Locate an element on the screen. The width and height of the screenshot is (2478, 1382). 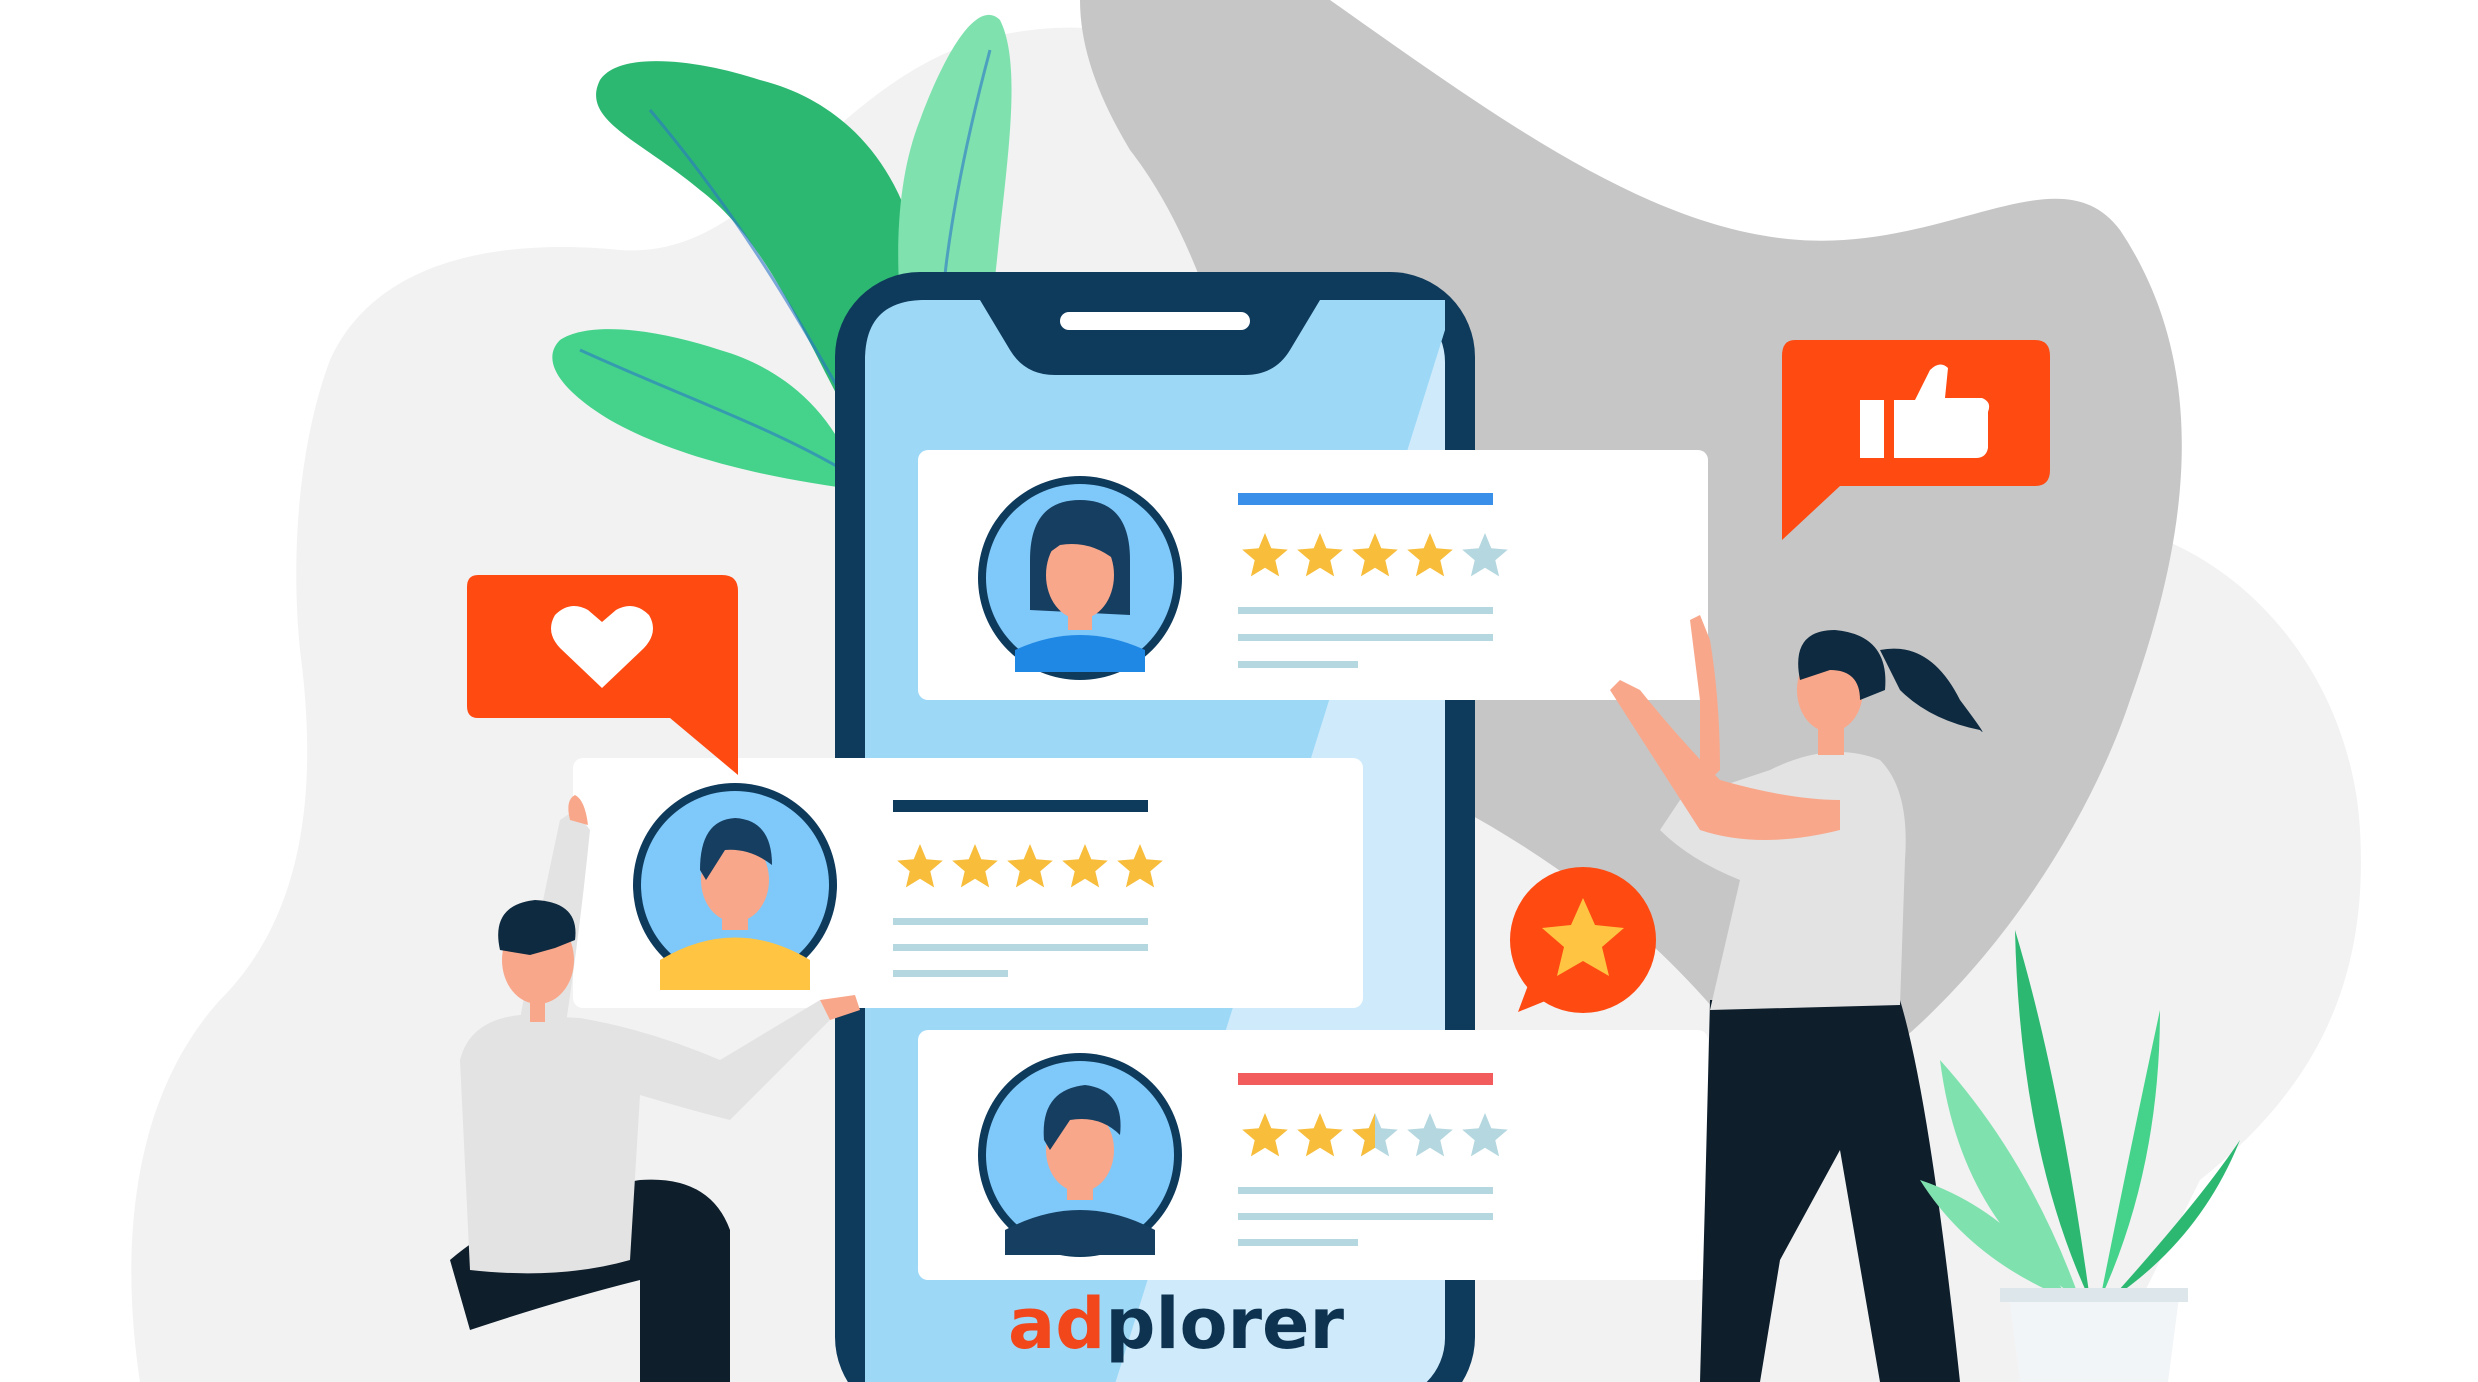
brand-logo: adplorer is located at coordinates (1176, 1324).